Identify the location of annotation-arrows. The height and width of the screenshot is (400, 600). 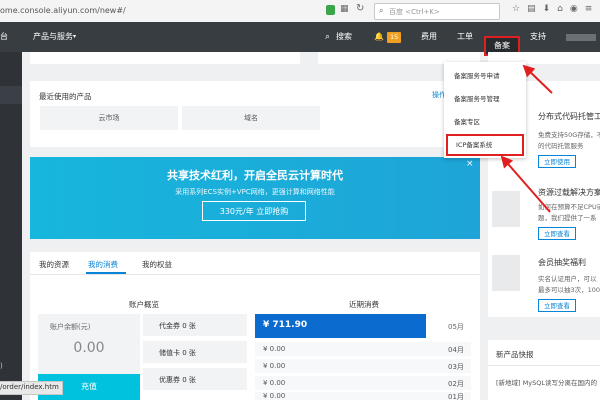
(526, 138).